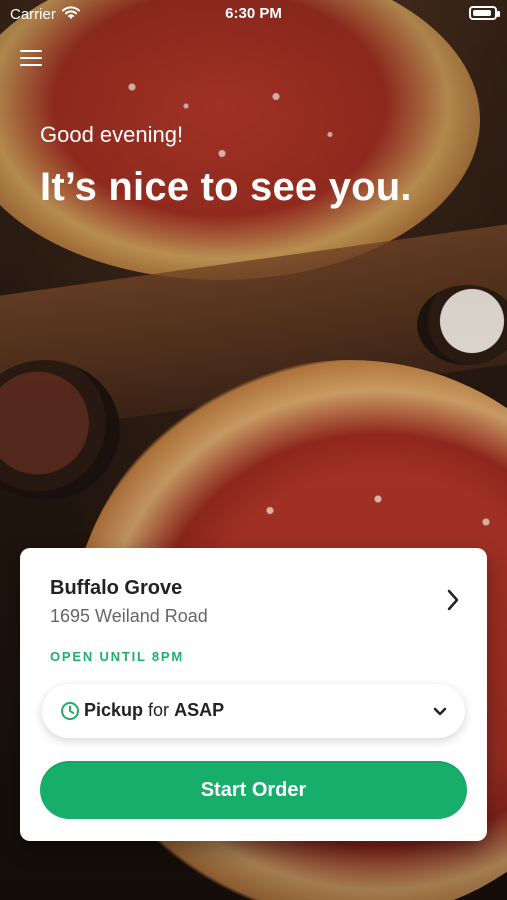 This screenshot has width=507, height=900. I want to click on start-order-button: Start Order, so click(253, 790).